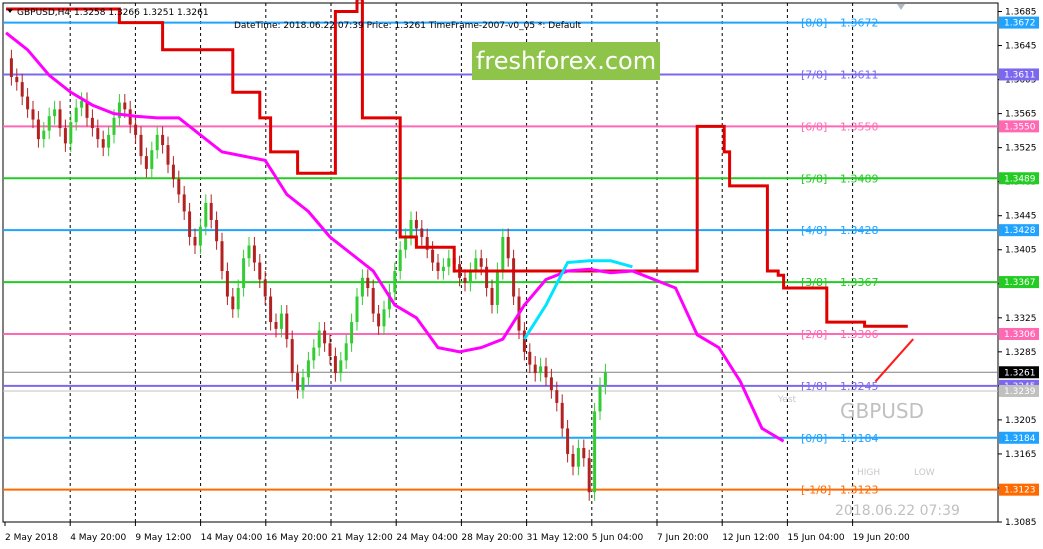  Describe the element at coordinates (427, 538) in the screenshot. I see `x-tick-label: 24 May 04:00` at that location.